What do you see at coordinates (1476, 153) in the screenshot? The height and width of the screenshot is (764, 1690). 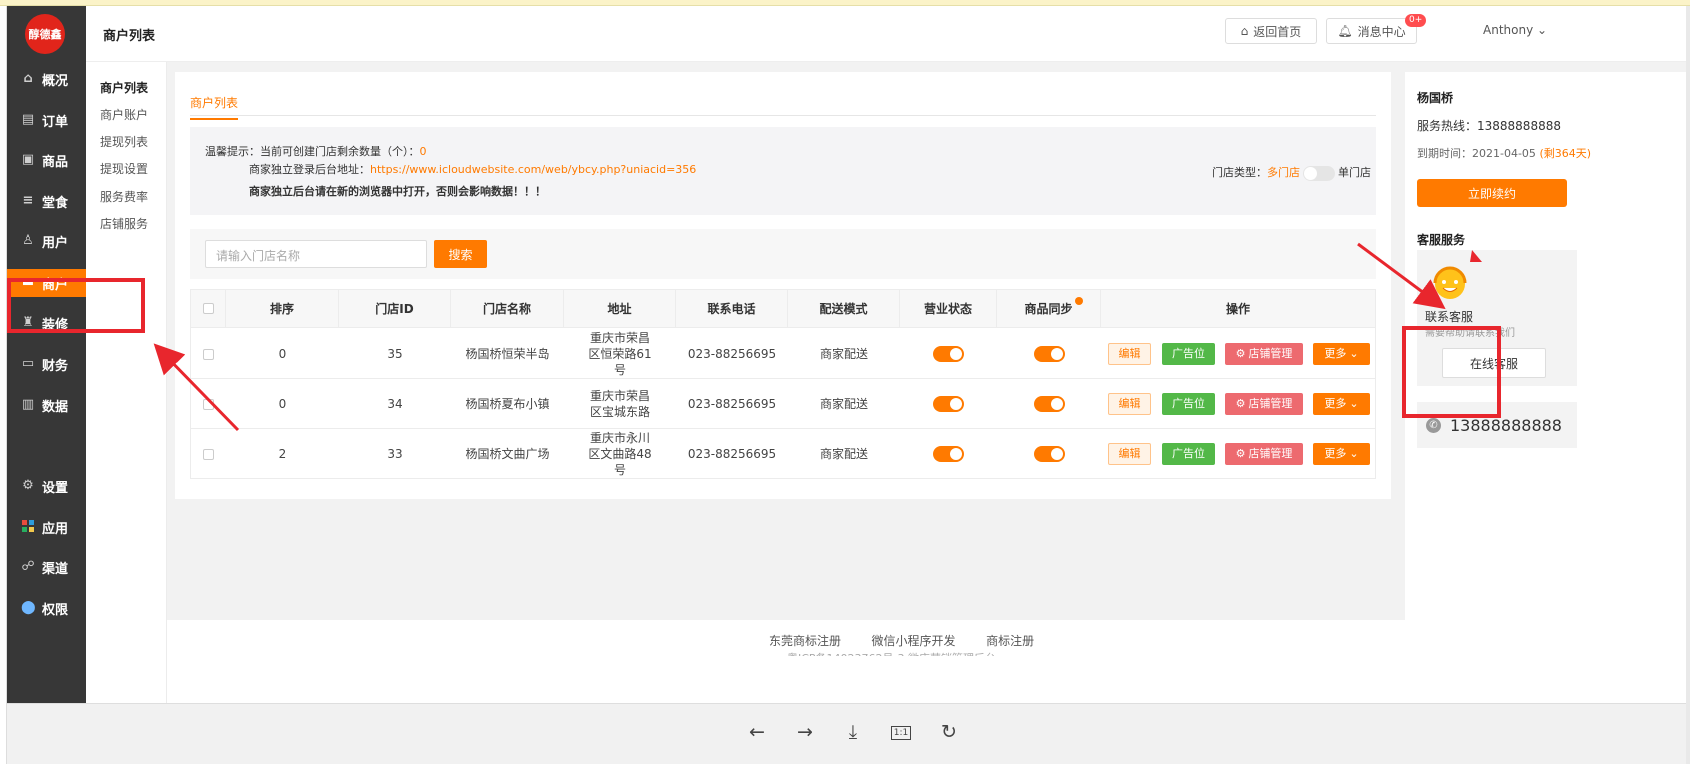 I see `expire-date-label: 到期时间：2021-04-05` at bounding box center [1476, 153].